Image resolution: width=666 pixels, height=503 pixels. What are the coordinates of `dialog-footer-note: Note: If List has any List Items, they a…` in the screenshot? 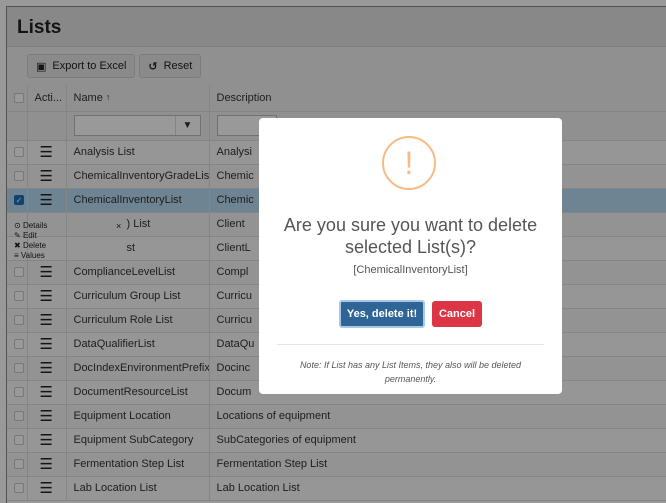 It's located at (410, 365).